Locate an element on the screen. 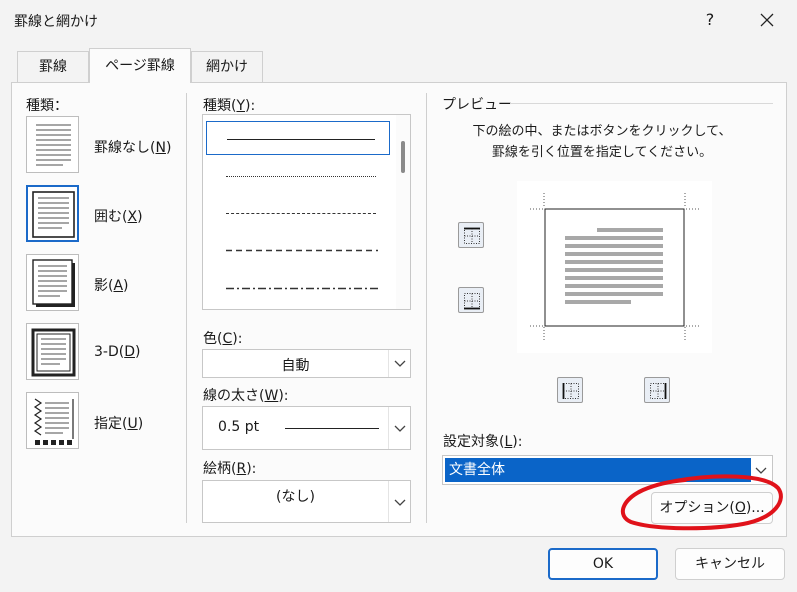 This screenshot has height=592, width=797. page-none-icon is located at coordinates (53, 145).